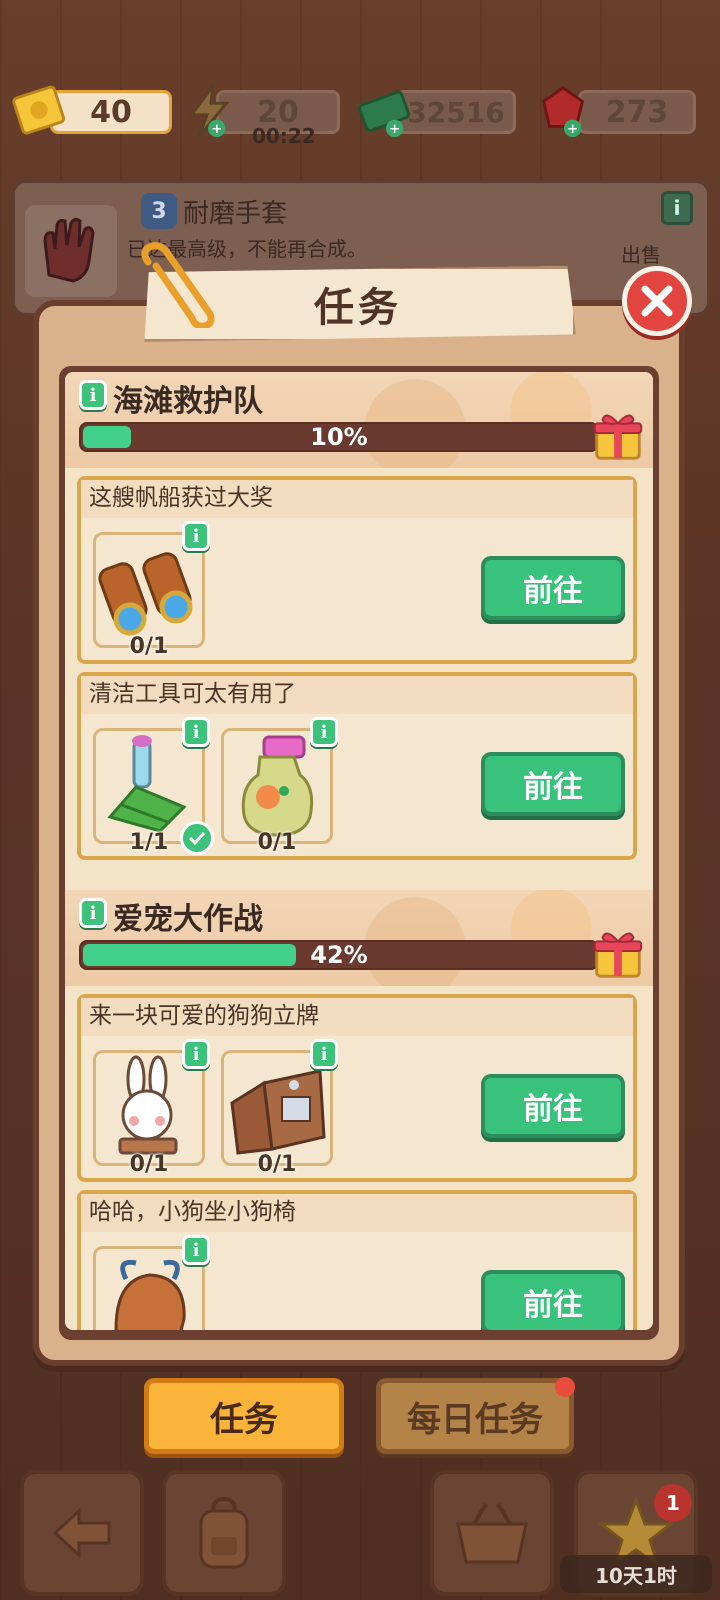 The image size is (720, 1600). Describe the element at coordinates (359, 938) in the screenshot. I see `quest-header: i 爱宠大作战 42%` at that location.